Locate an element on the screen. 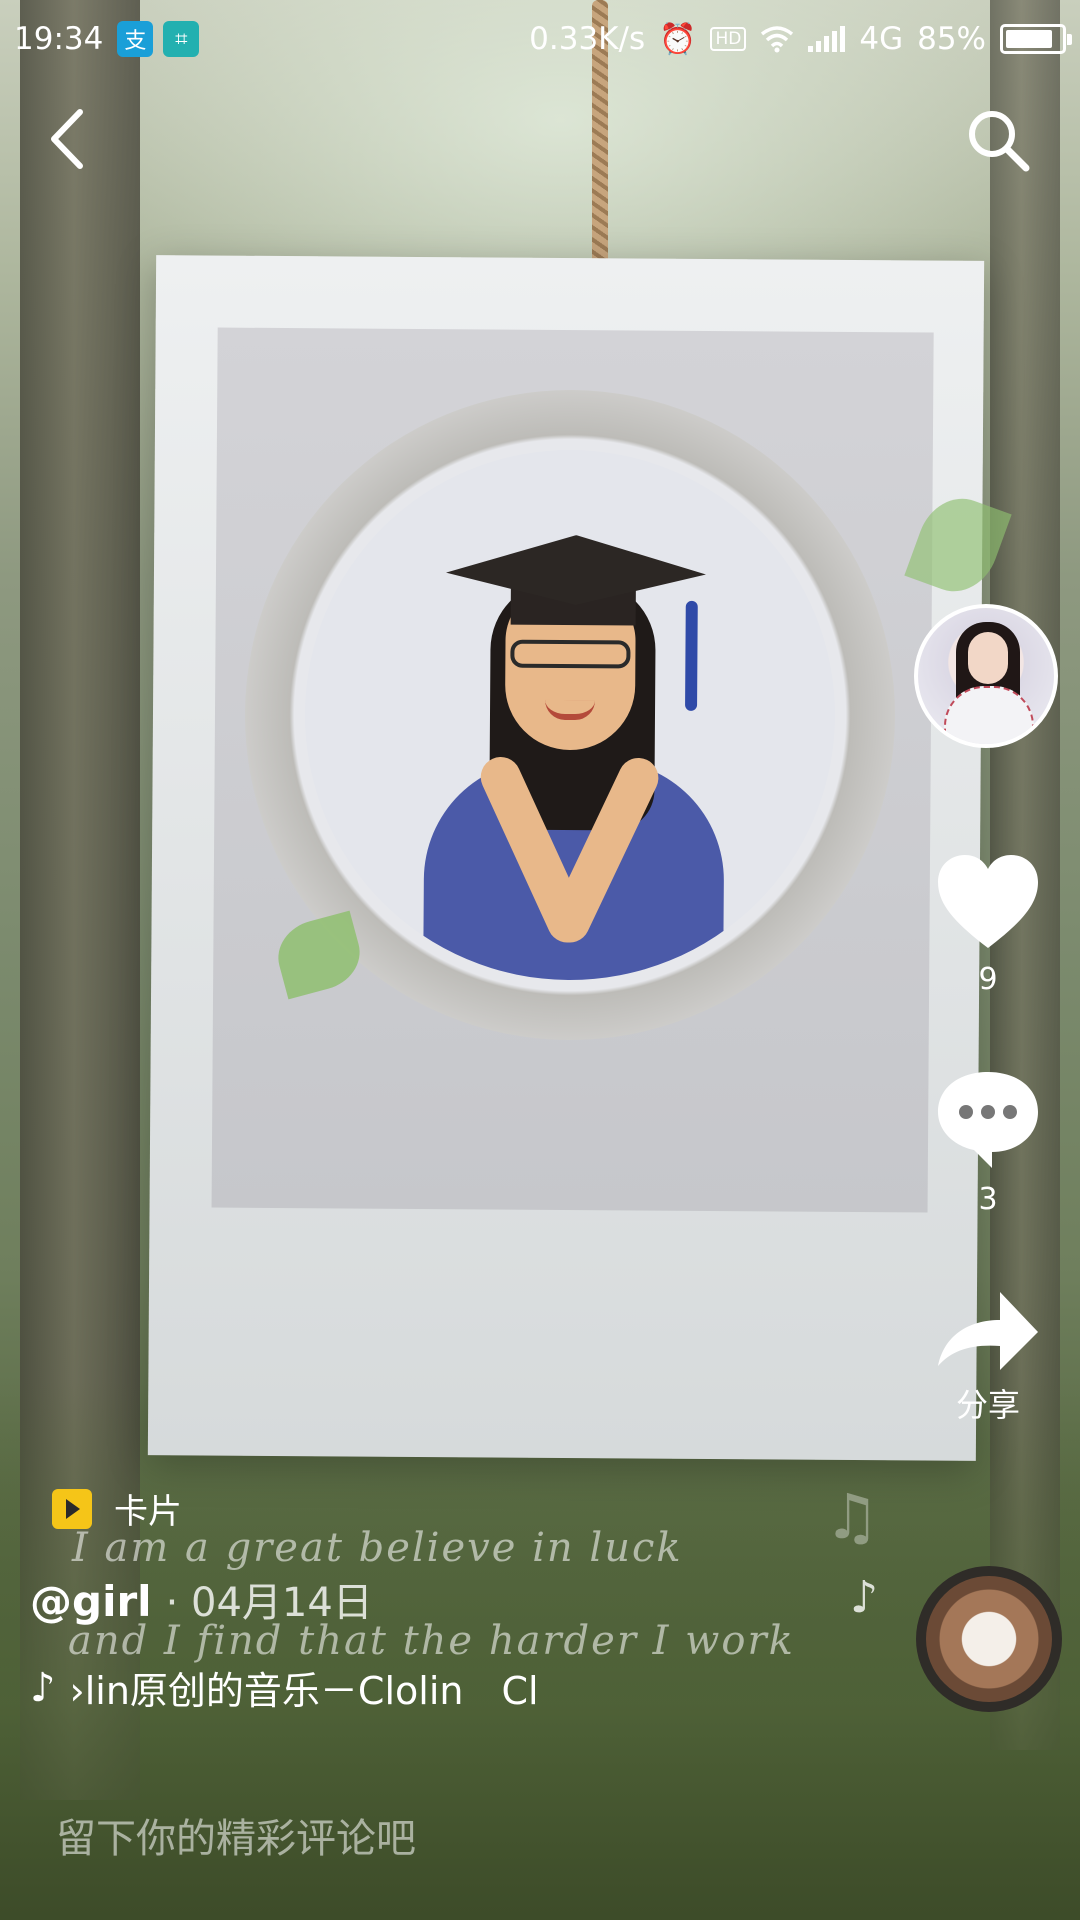 The image size is (1080, 1920). music-marquee: ♪ ›lin原创的音乐－Clolin Cl is located at coordinates (310, 1687).